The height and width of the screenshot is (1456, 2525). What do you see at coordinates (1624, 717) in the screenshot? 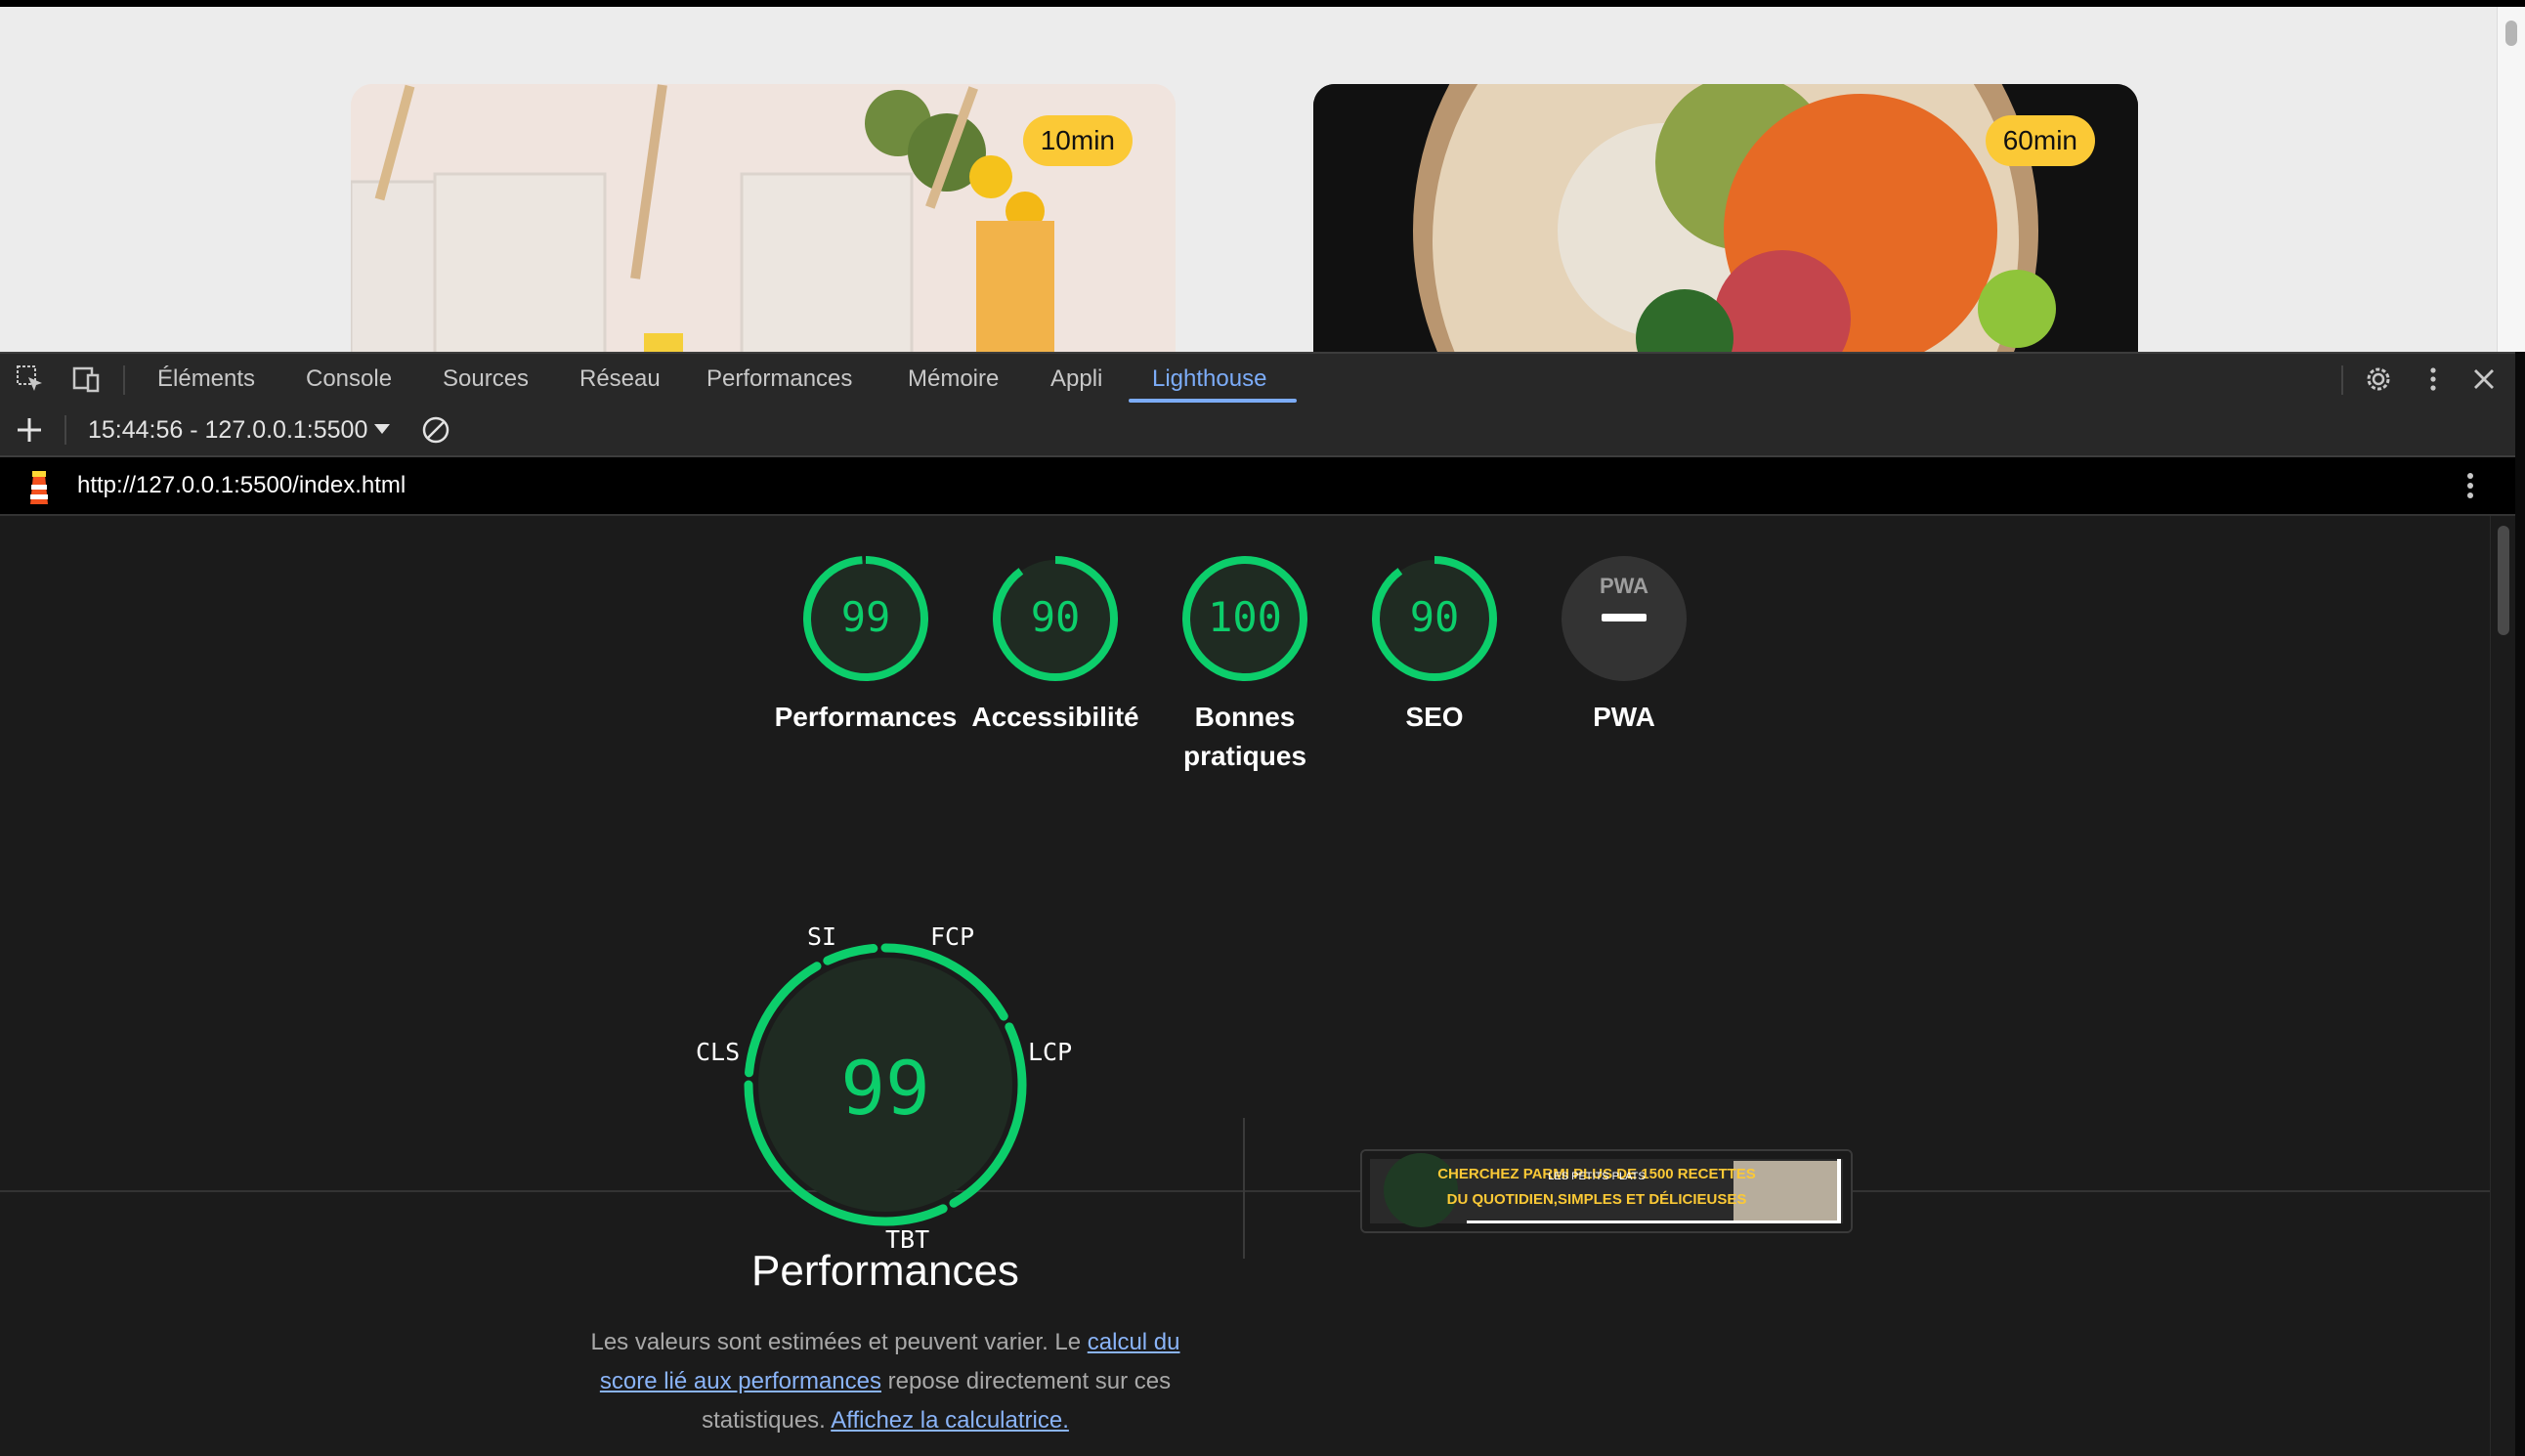
I see `score-label: PWA` at bounding box center [1624, 717].